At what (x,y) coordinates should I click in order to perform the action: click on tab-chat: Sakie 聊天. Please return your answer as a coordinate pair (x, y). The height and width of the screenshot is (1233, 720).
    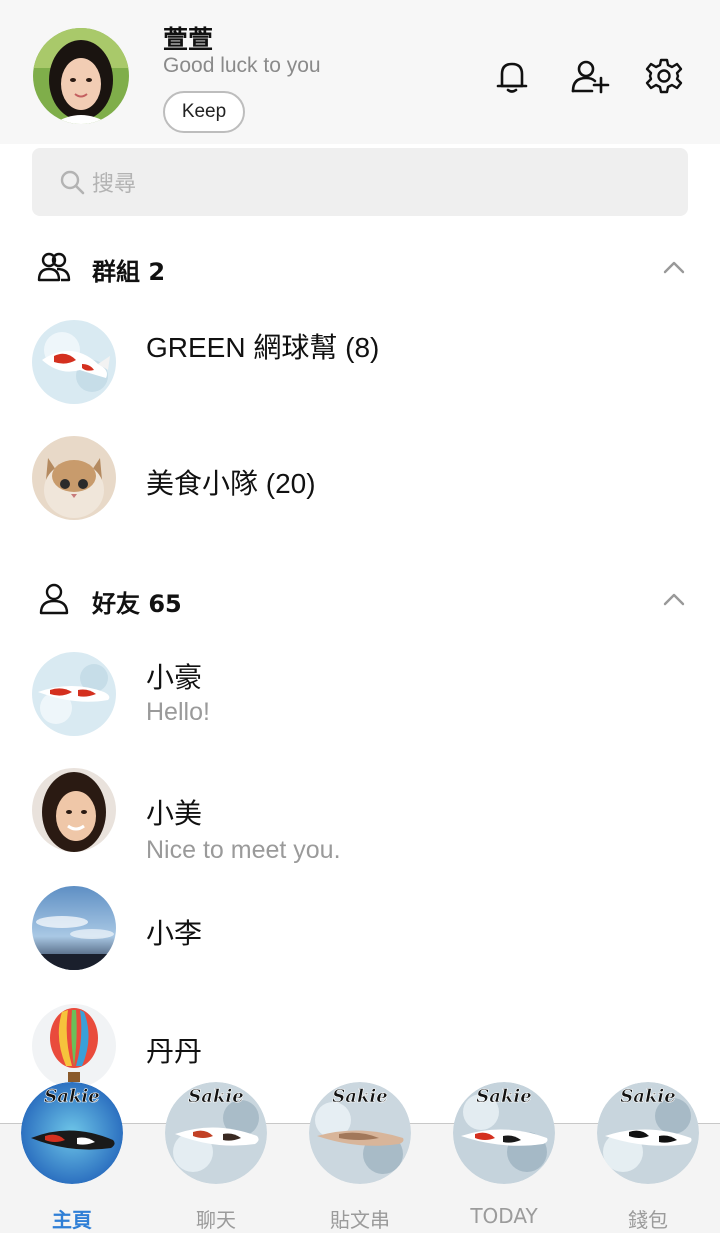
    Looking at the image, I should click on (216, 1157).